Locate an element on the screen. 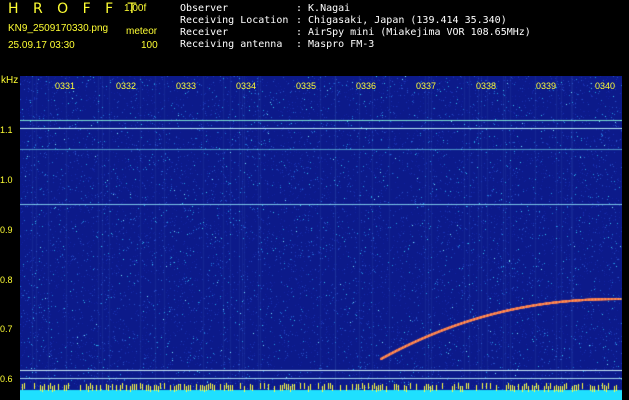 This screenshot has height=400, width=629. y-tick-label: 0.9 is located at coordinates (6, 230).